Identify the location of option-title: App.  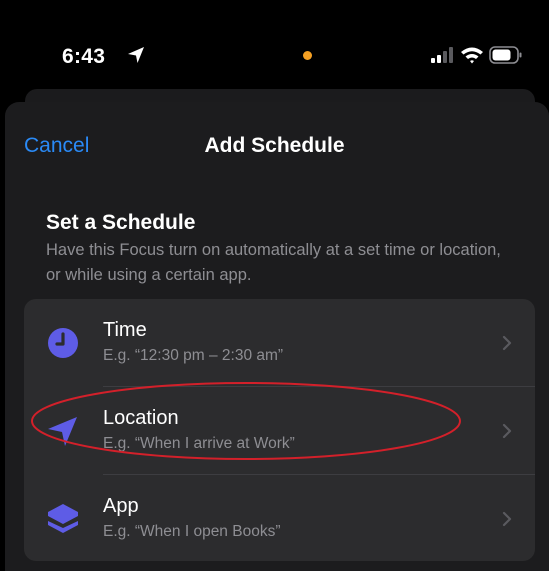
(121, 506).